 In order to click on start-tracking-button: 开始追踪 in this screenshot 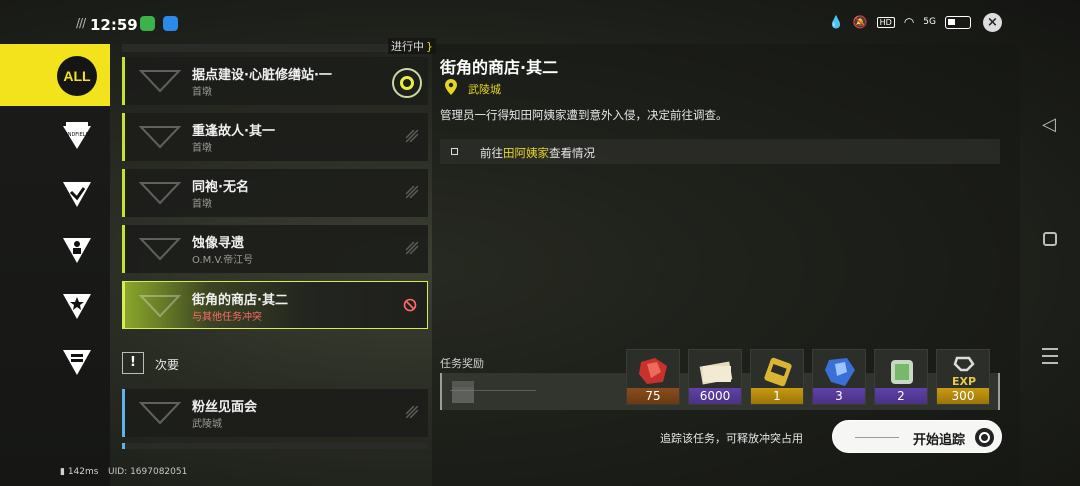, I will do `click(917, 436)`.